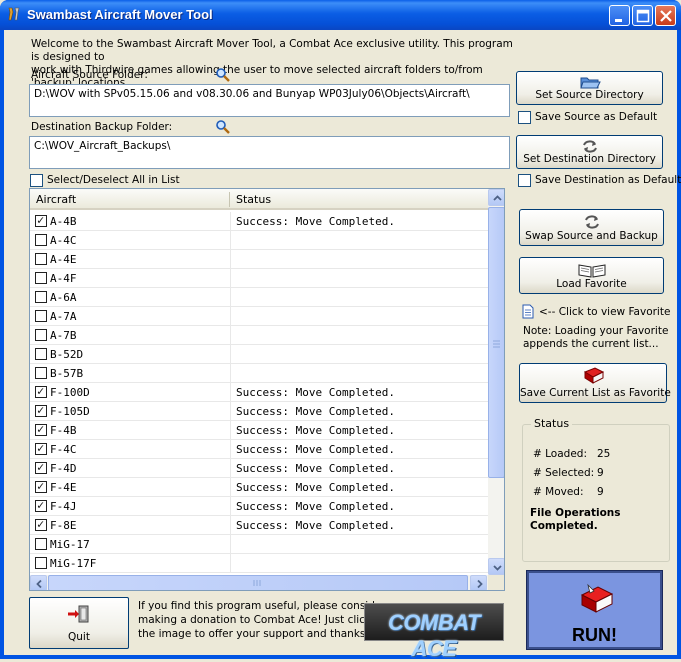 This screenshot has height=662, width=681. What do you see at coordinates (434, 635) in the screenshot?
I see `banner-text: COMBAT ACE` at bounding box center [434, 635].